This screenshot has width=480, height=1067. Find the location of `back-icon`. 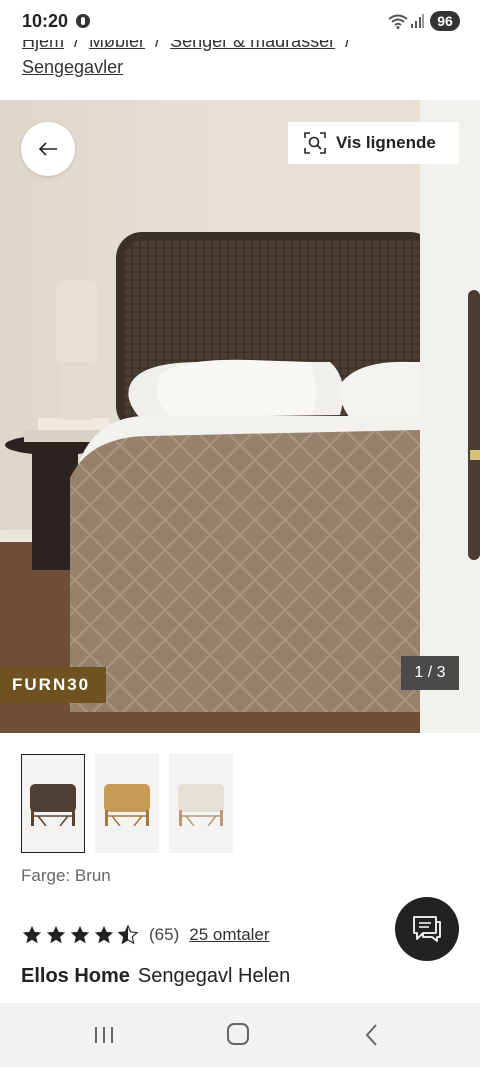

back-icon is located at coordinates (372, 1035).